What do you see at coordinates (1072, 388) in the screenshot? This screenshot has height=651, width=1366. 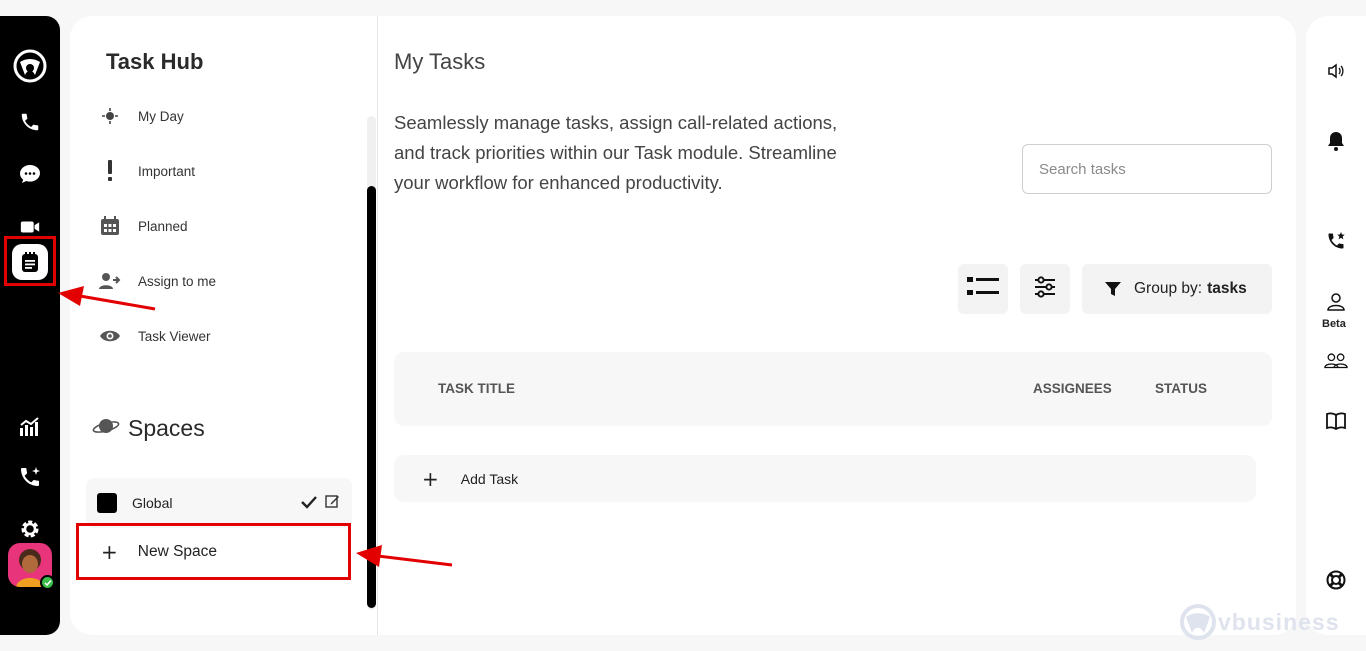 I see `column-assignees: ASSIGNEES` at bounding box center [1072, 388].